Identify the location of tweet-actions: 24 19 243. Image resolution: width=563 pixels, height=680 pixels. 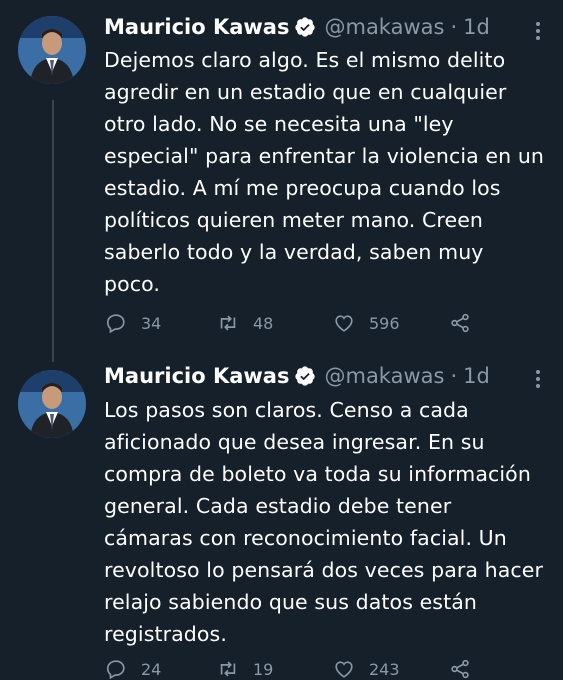
(288, 669).